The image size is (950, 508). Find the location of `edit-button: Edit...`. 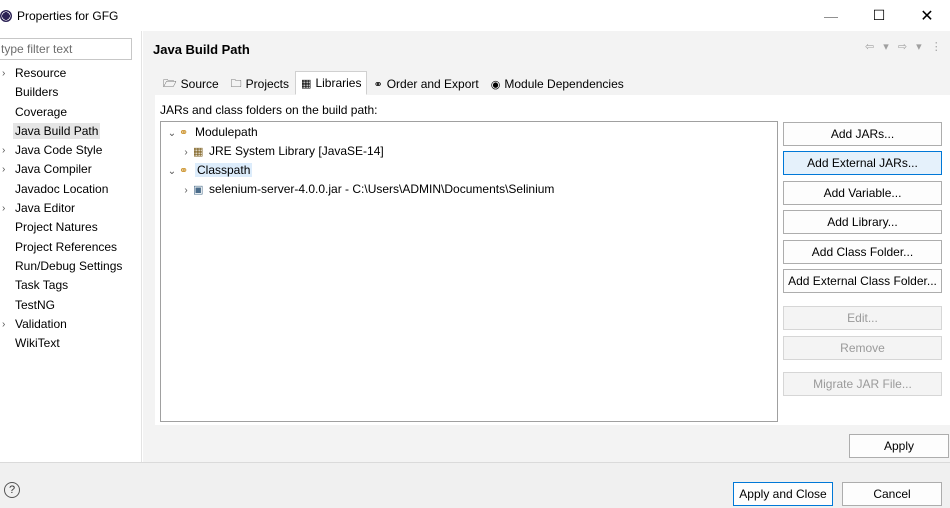

edit-button: Edit... is located at coordinates (862, 318).